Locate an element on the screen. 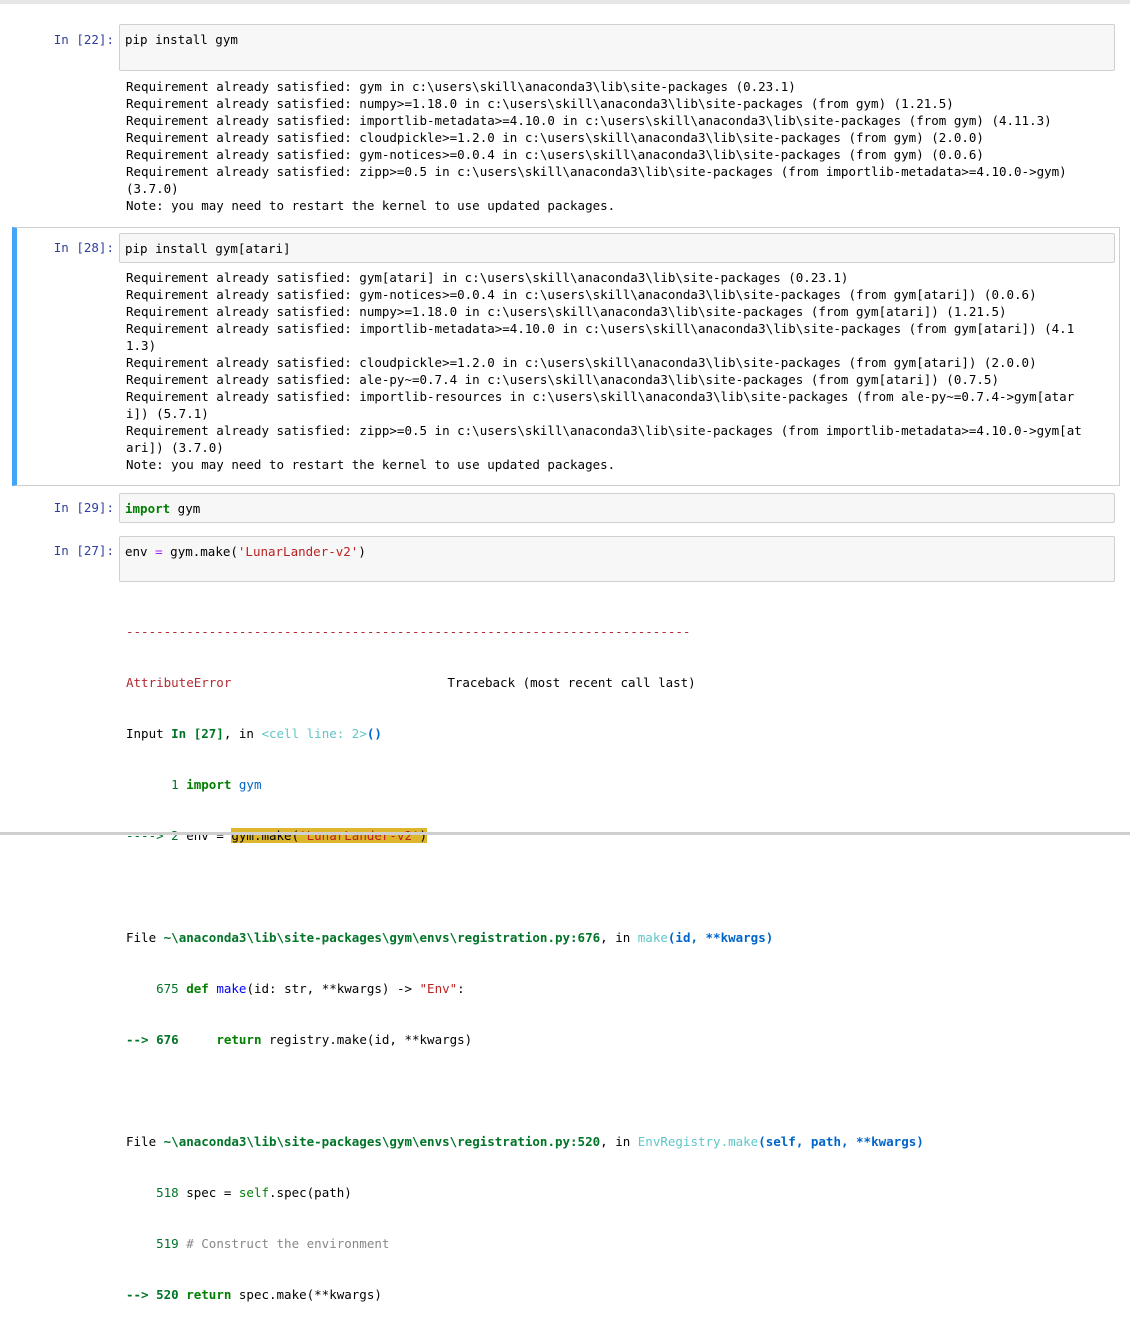 This screenshot has height=1337, width=1130. code-text: pip install gym is located at coordinates (181, 39).